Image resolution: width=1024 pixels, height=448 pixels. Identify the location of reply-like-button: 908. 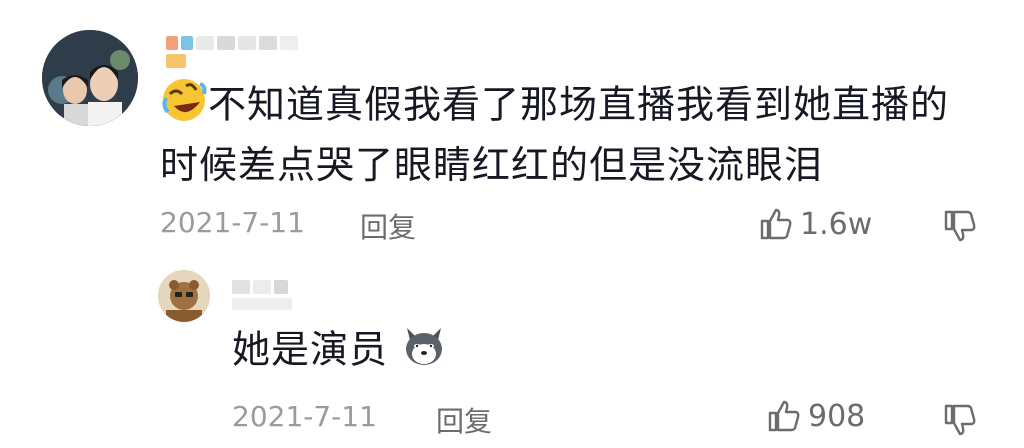
(815, 416).